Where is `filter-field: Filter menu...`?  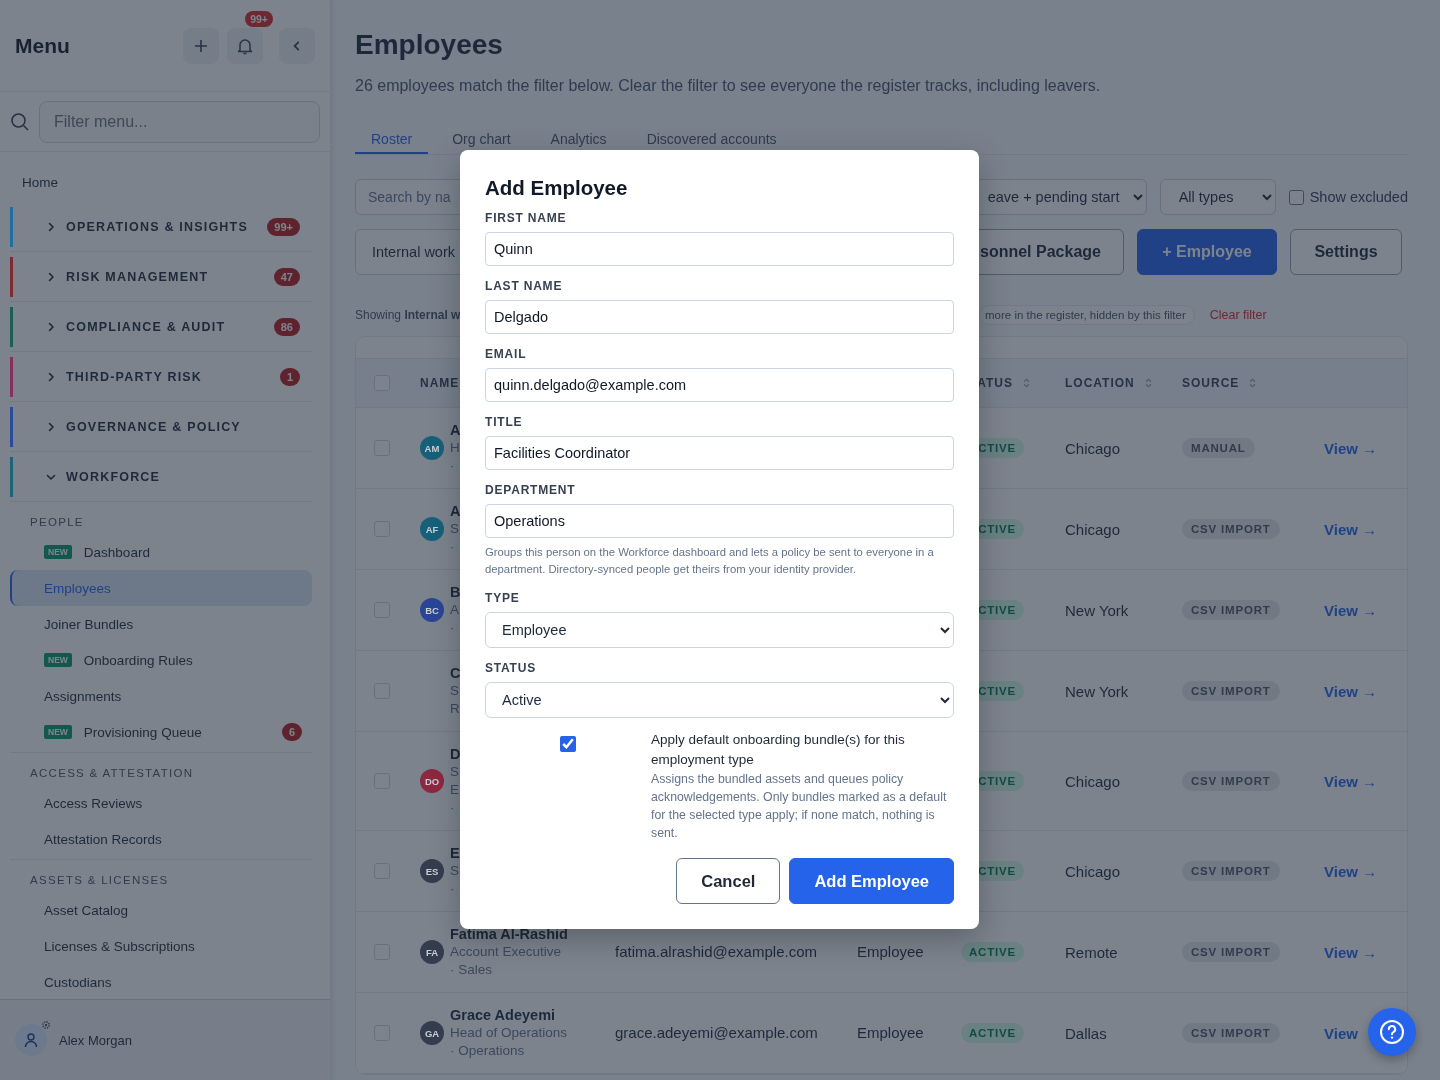
filter-field: Filter menu... is located at coordinates (179, 121).